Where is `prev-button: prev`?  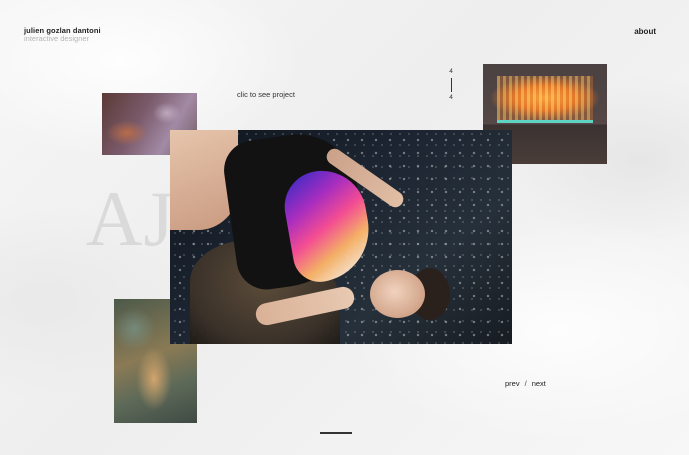 prev-button: prev is located at coordinates (512, 383).